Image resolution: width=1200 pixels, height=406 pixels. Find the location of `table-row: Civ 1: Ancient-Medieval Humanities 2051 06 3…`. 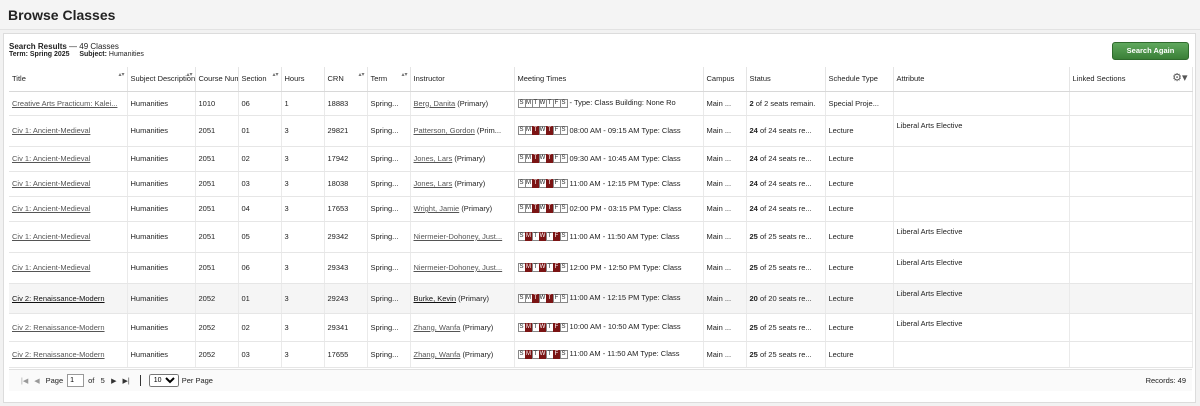

table-row: Civ 1: Ancient-Medieval Humanities 2051 06 3… is located at coordinates (601, 268).